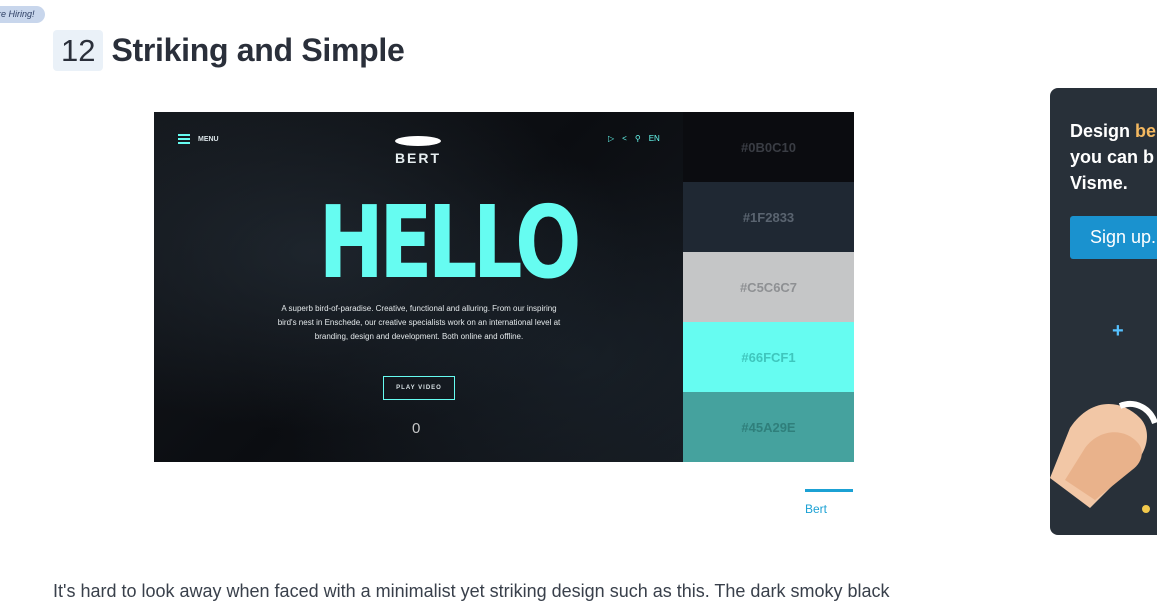 This screenshot has height=612, width=1157. I want to click on globe-icon: ⚲, so click(637, 138).